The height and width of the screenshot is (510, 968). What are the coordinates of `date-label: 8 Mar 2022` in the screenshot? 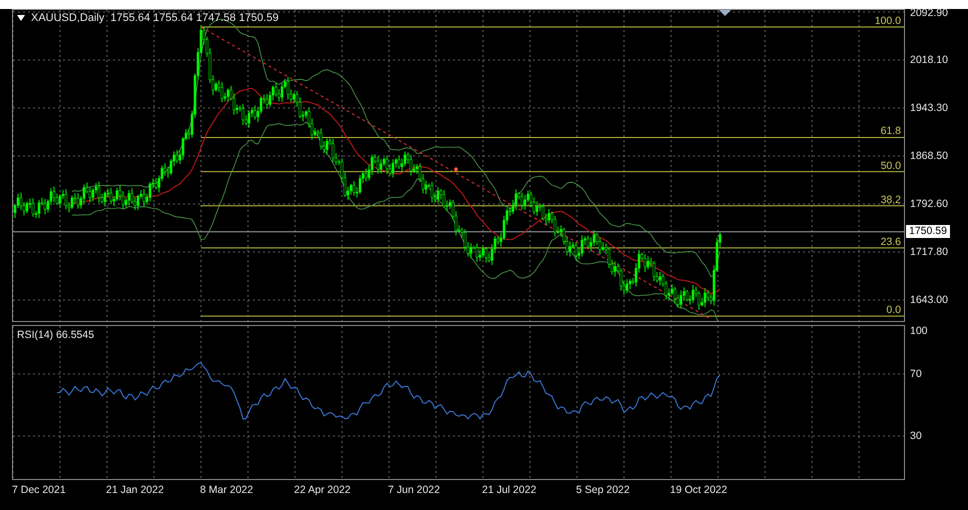 It's located at (227, 490).